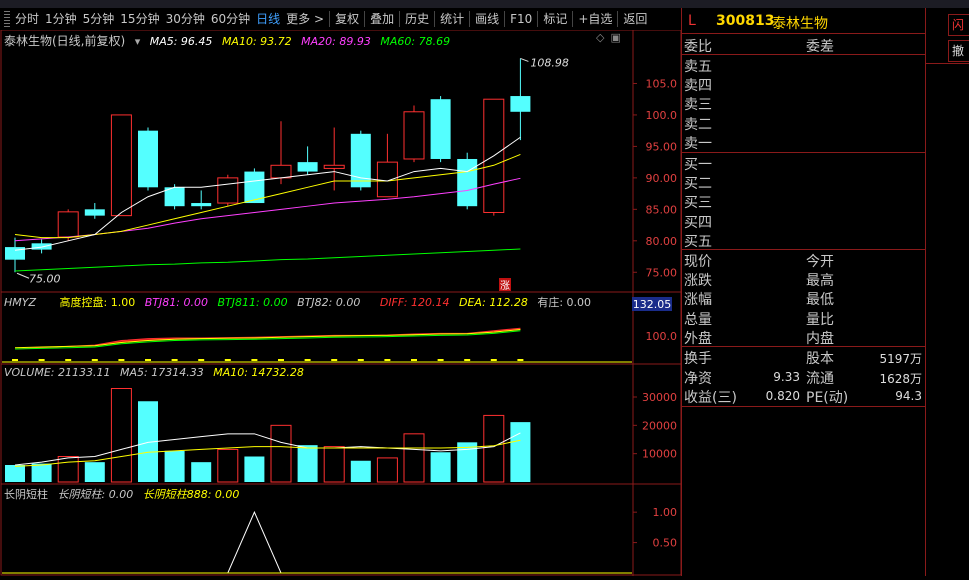 This screenshot has width=969, height=580. What do you see at coordinates (698, 86) in the screenshot?
I see `sell-level-label: 卖四` at bounding box center [698, 86].